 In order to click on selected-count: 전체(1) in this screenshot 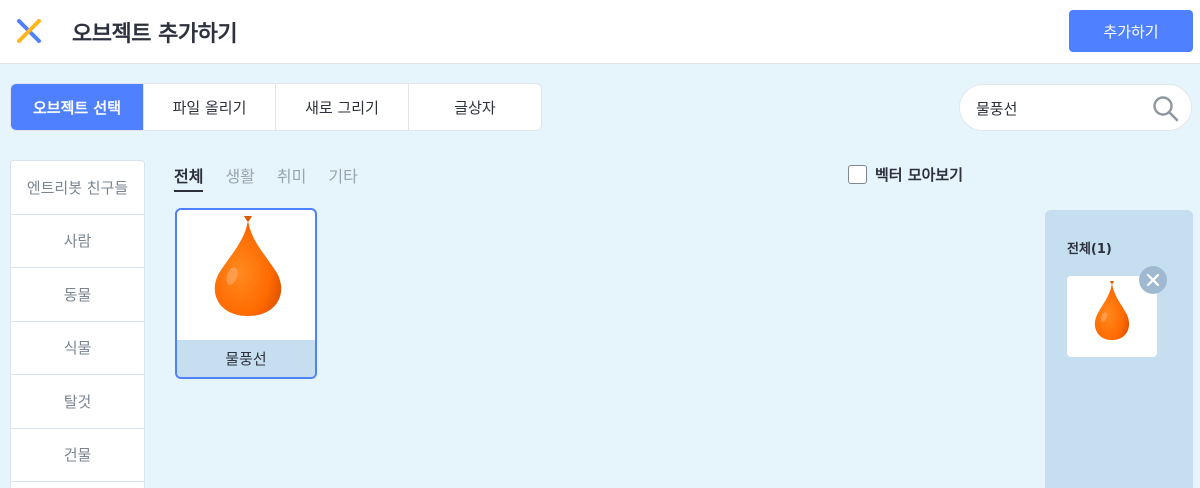, I will do `click(1089, 249)`.